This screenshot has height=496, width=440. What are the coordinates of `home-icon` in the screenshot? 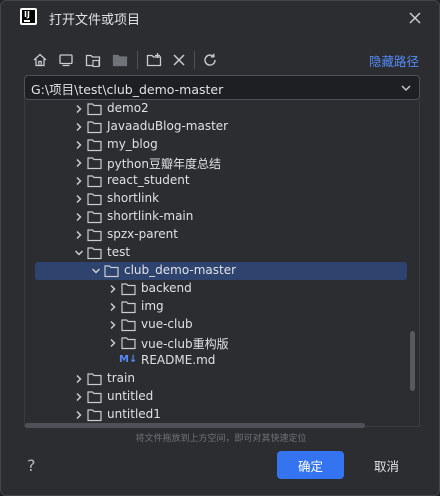 It's located at (40, 60).